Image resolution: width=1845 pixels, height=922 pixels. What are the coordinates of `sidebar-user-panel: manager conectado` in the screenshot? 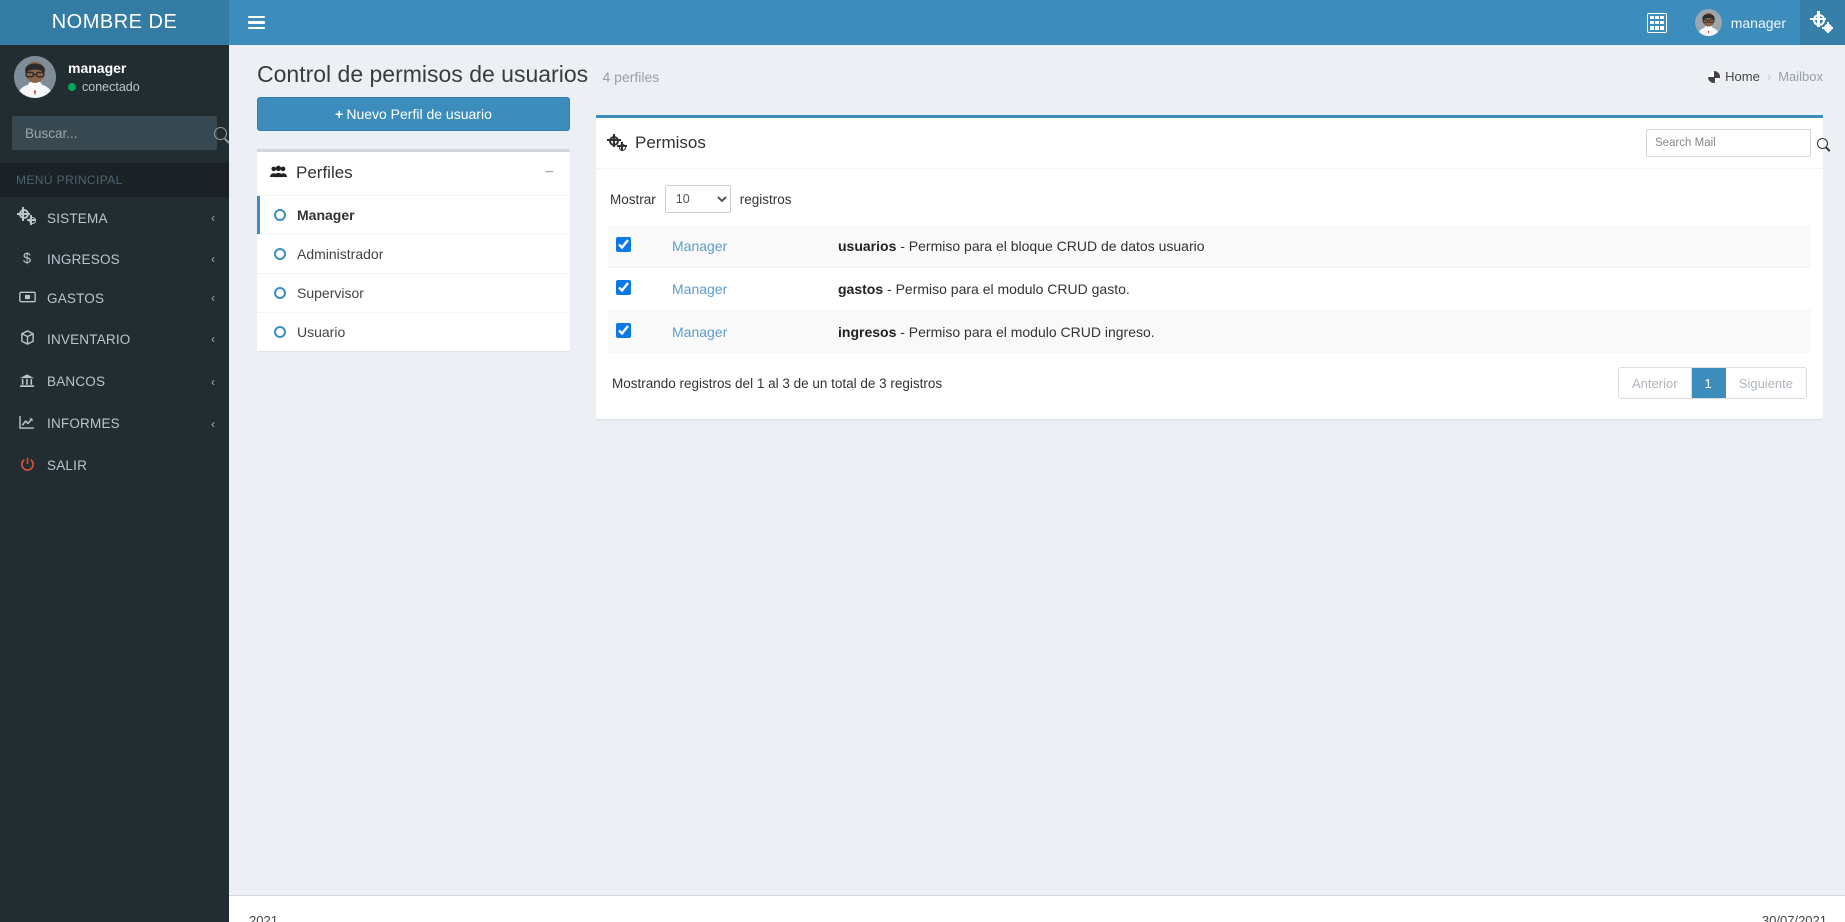 It's located at (114, 76).